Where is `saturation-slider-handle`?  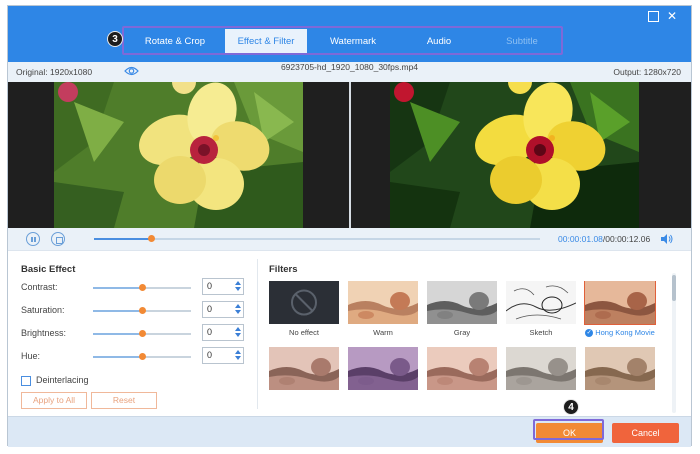 saturation-slider-handle is located at coordinates (142, 310).